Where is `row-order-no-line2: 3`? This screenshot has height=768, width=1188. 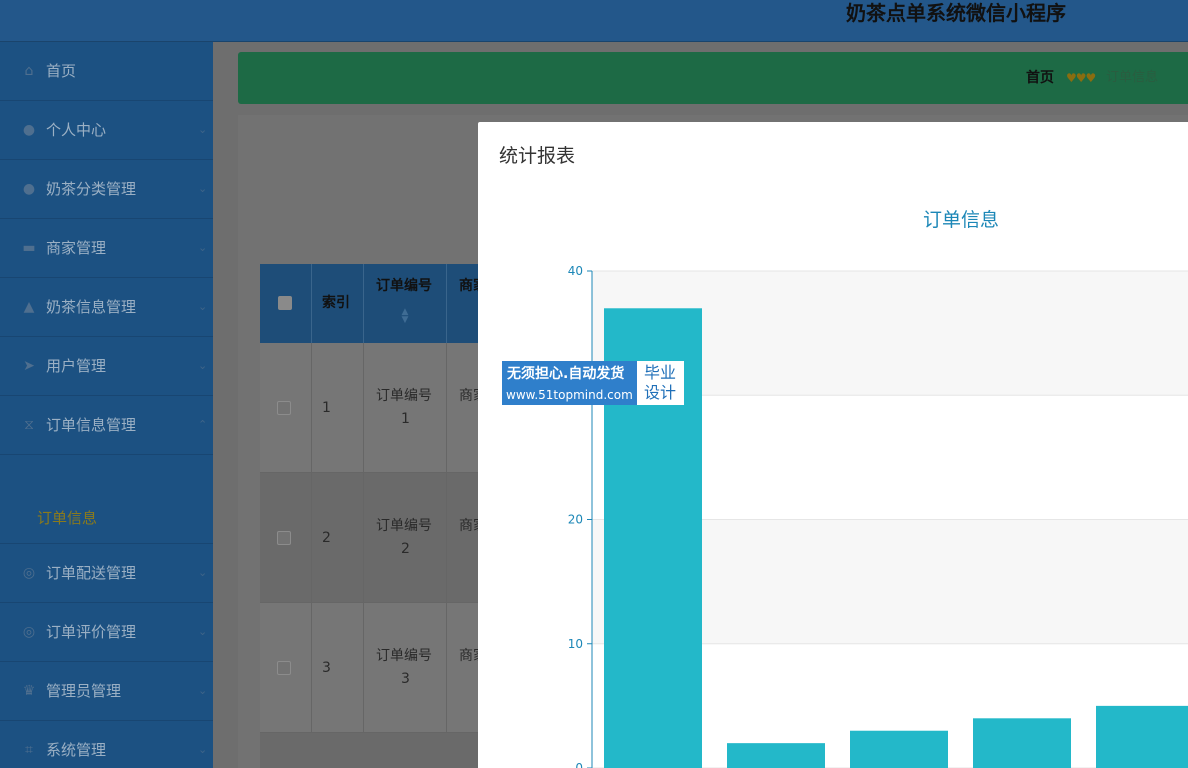 row-order-no-line2: 3 is located at coordinates (405, 679).